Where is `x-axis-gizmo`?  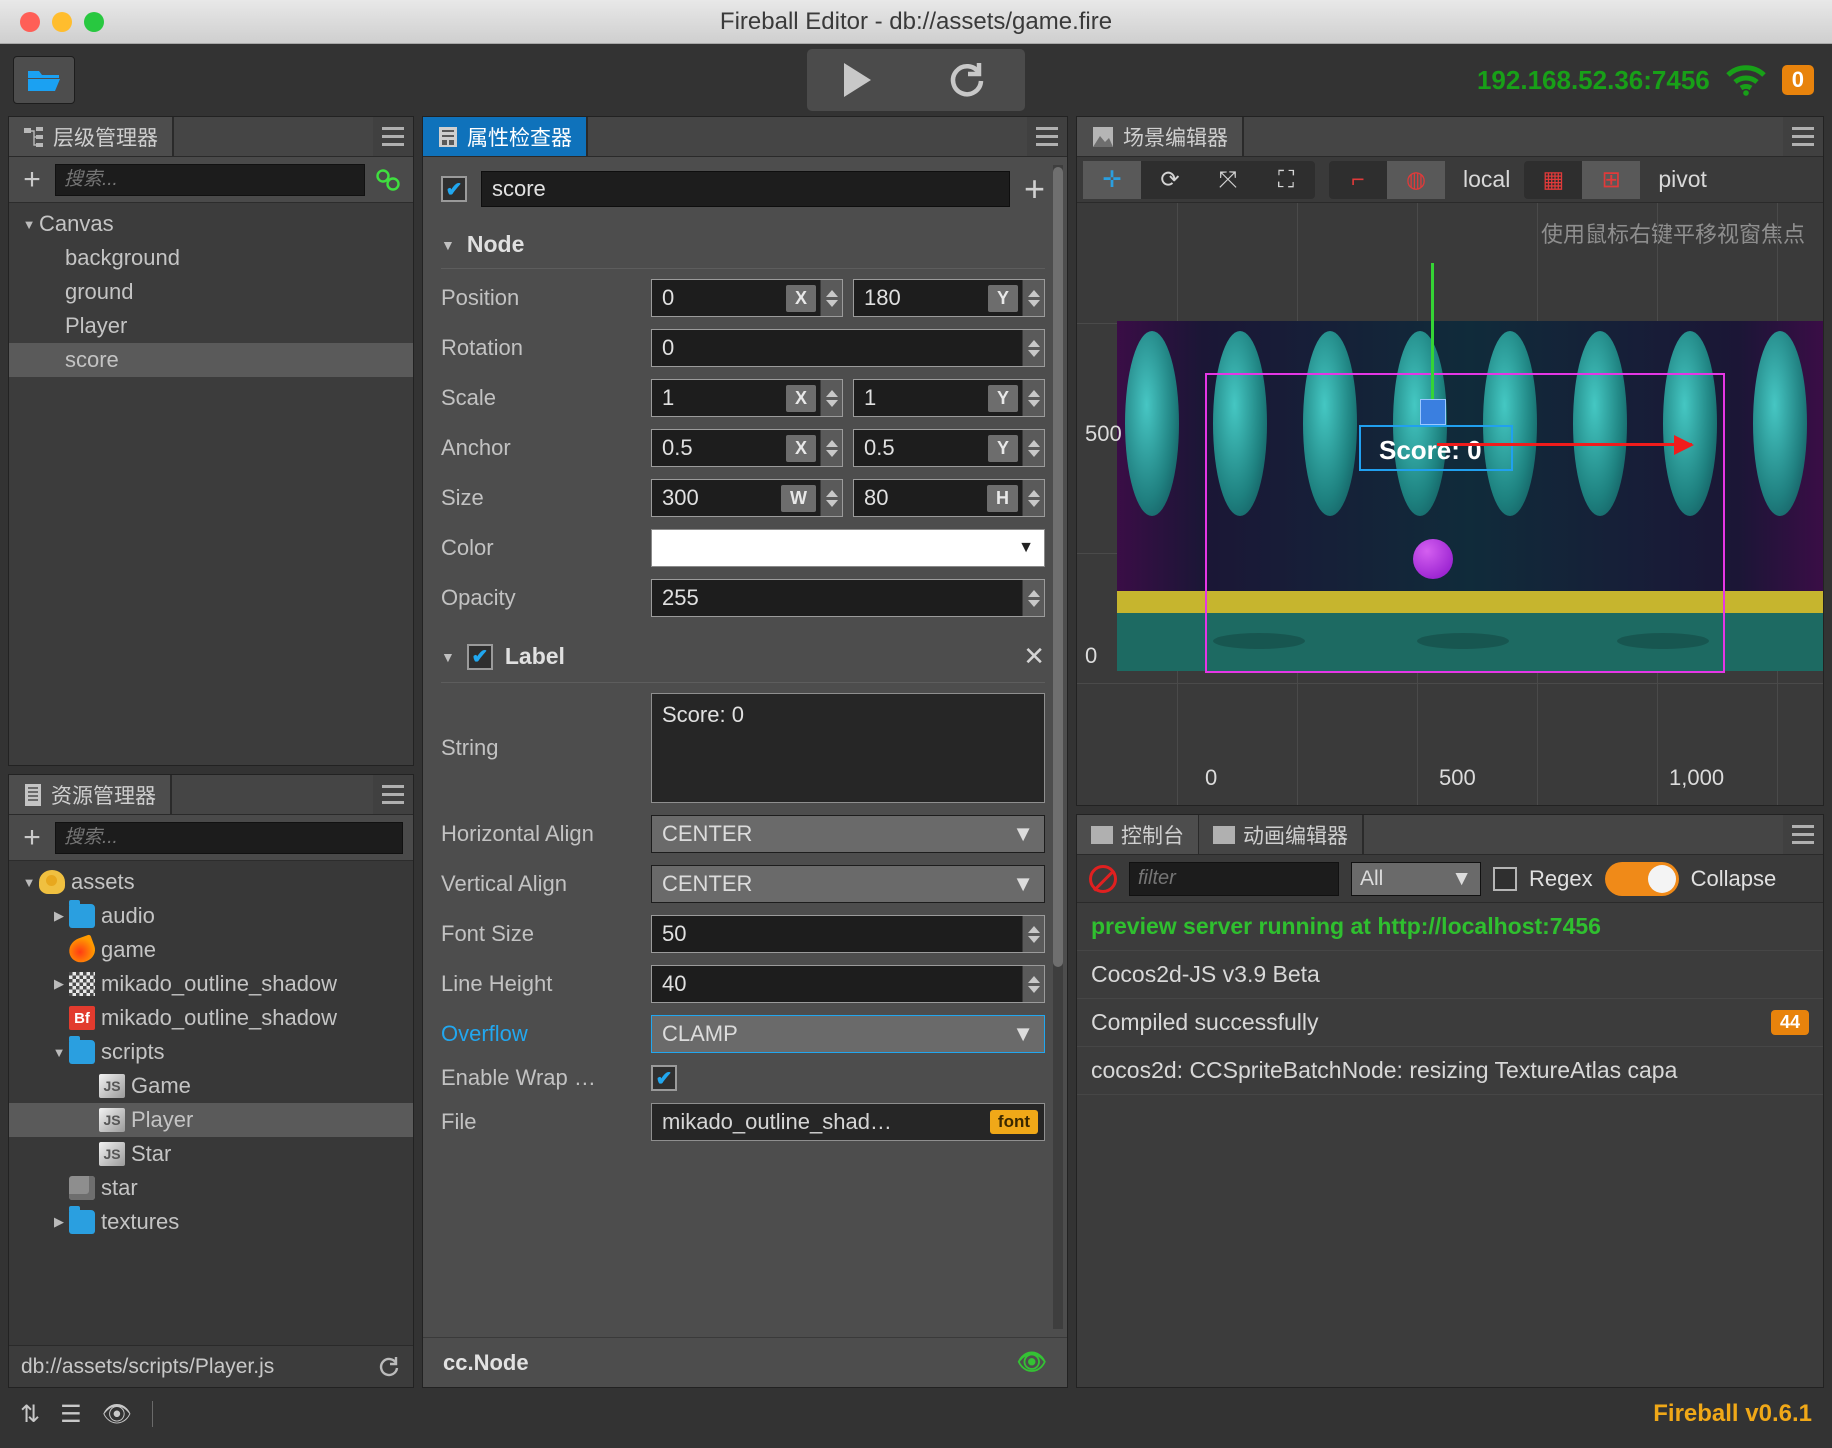 x-axis-gizmo is located at coordinates (1565, 445).